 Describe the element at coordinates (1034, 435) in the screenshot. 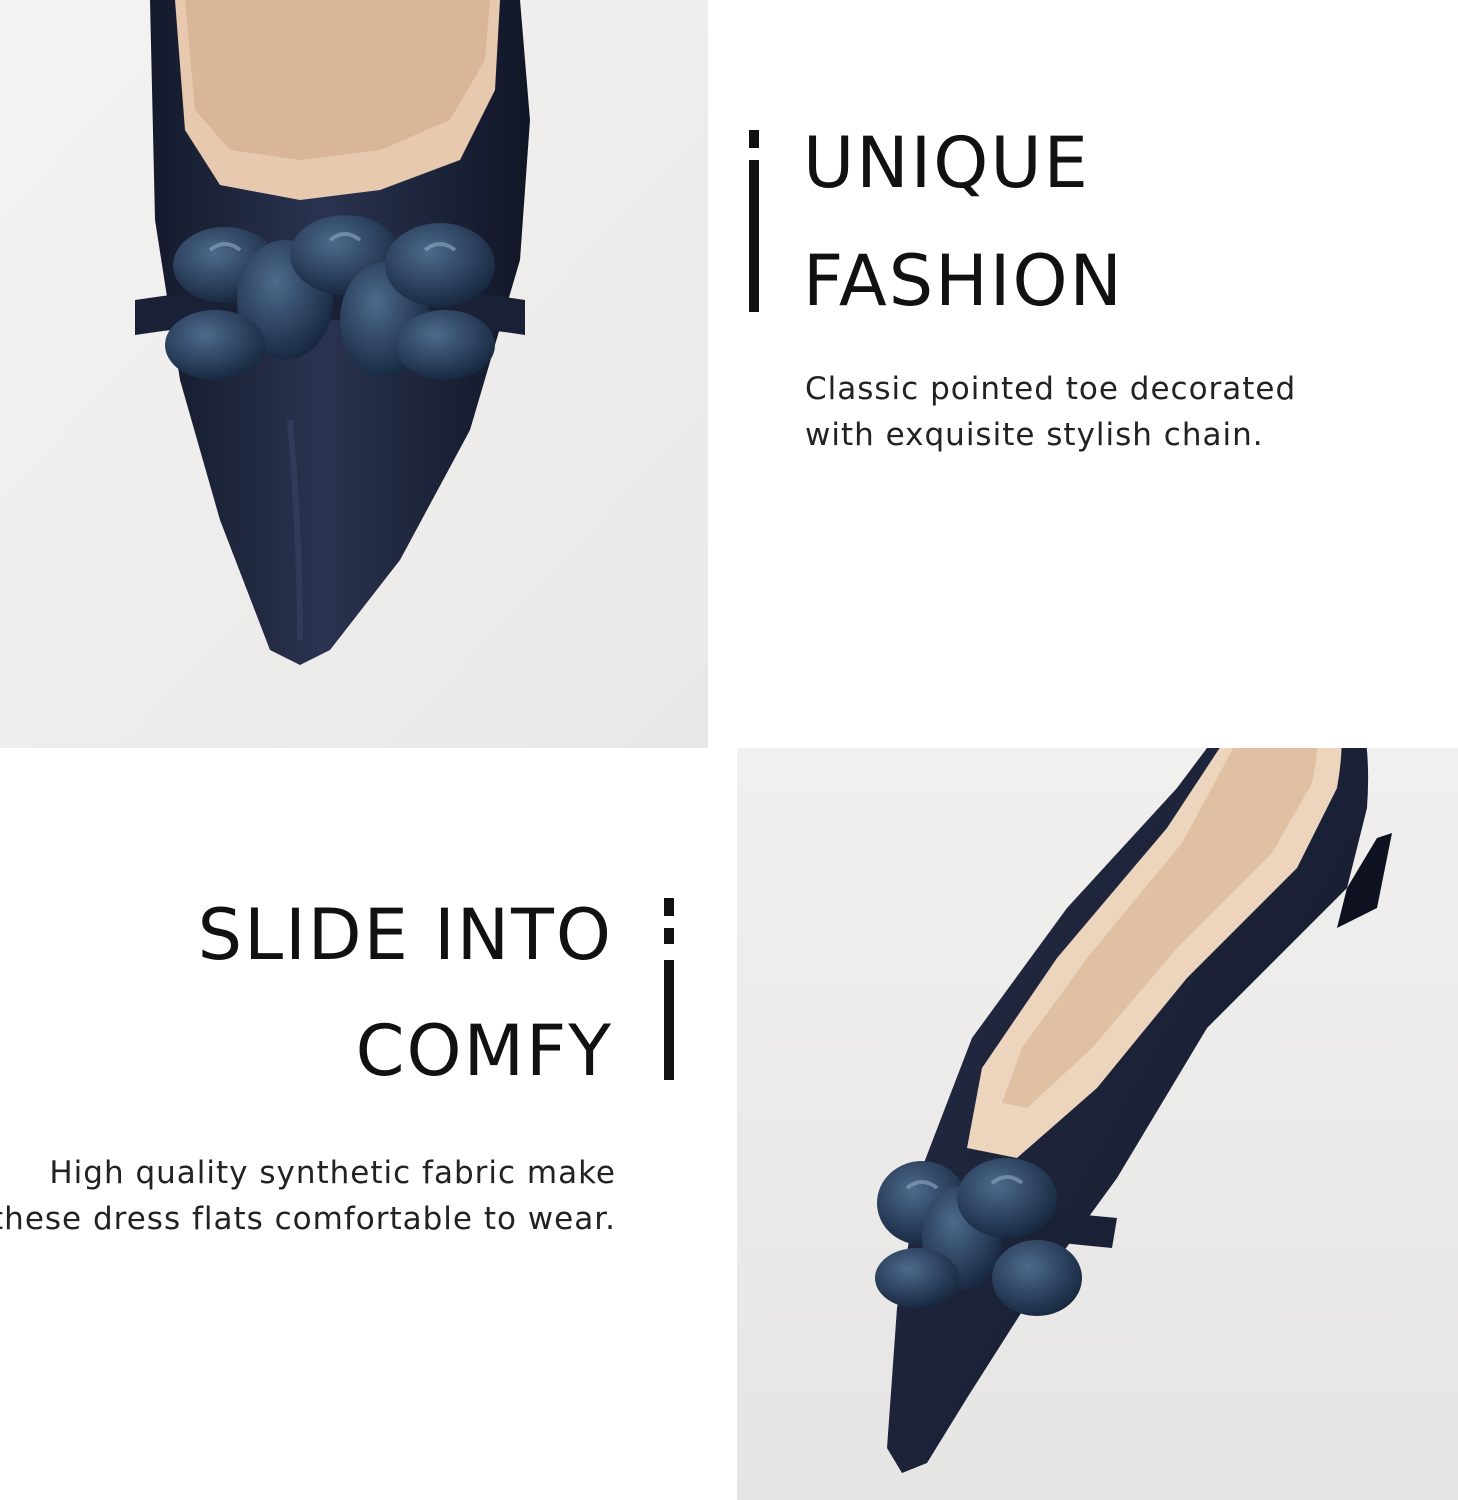

I see `description-line: with exquisite stylish chain.` at that location.